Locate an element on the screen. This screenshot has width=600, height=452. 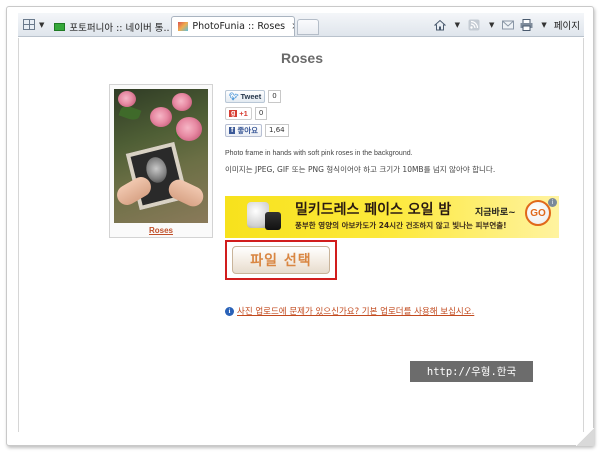
social-buttons: 🐦︎ Tweet 0 g +1 0 f 좋아요 1,64 is located at coordinates (257, 114).